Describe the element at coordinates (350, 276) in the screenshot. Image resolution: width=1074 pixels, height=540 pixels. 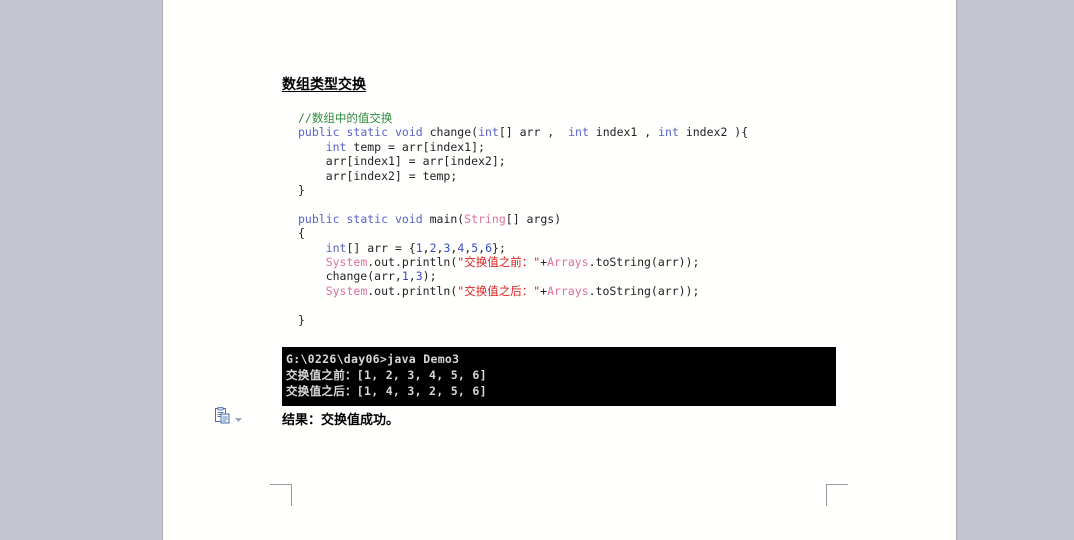
I see `code-token: change(arr,` at that location.